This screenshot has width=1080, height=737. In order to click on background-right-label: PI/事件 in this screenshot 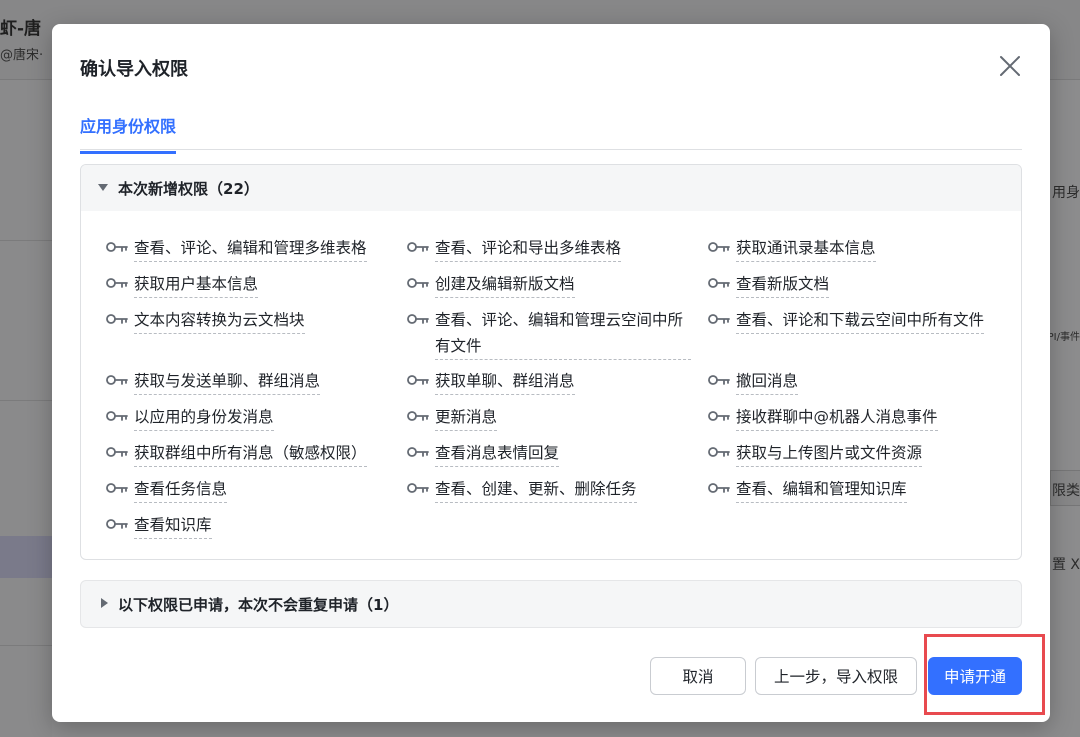, I will do `click(1063, 337)`.